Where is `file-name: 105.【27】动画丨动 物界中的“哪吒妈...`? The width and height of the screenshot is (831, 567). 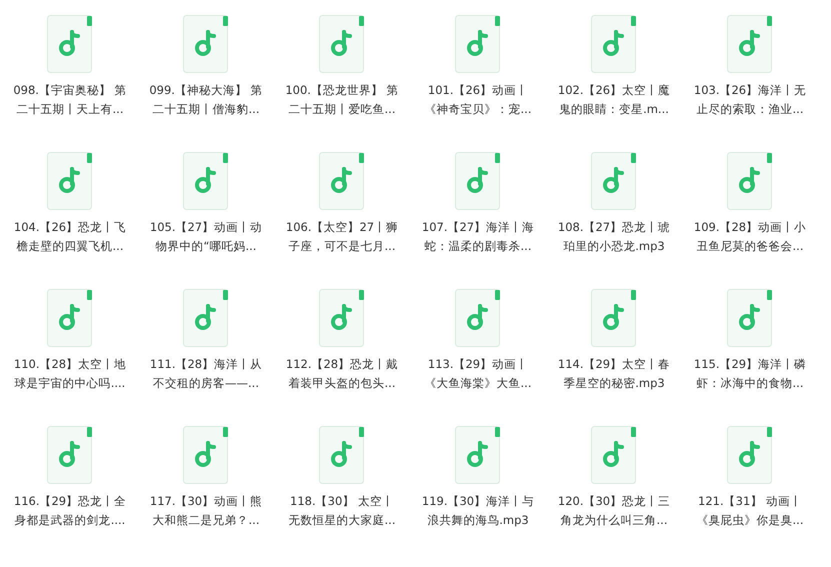
file-name: 105.【27】动画丨动 物界中的“哪吒妈... is located at coordinates (206, 237).